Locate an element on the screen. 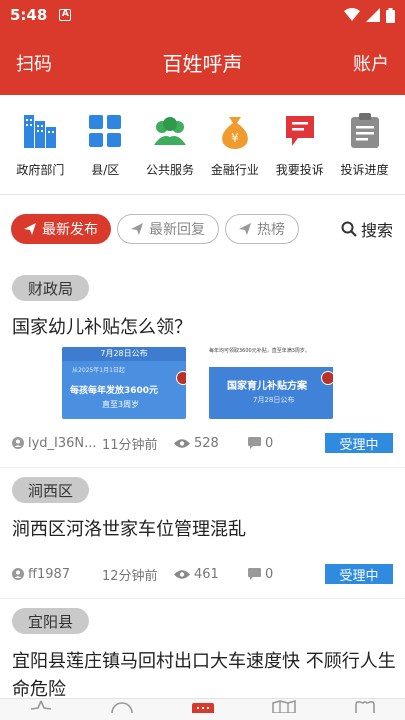  people-icon is located at coordinates (170, 131).